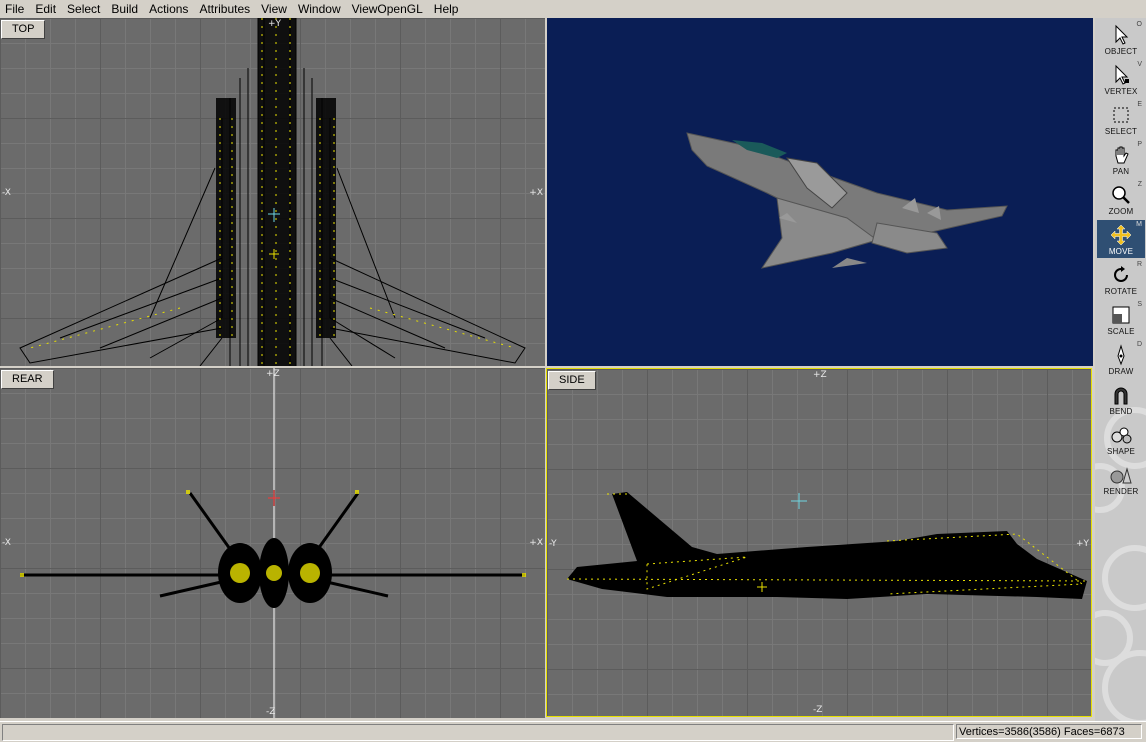 The width and height of the screenshot is (1146, 742). I want to click on tool-vertex-label: VERTEX, so click(1121, 91).